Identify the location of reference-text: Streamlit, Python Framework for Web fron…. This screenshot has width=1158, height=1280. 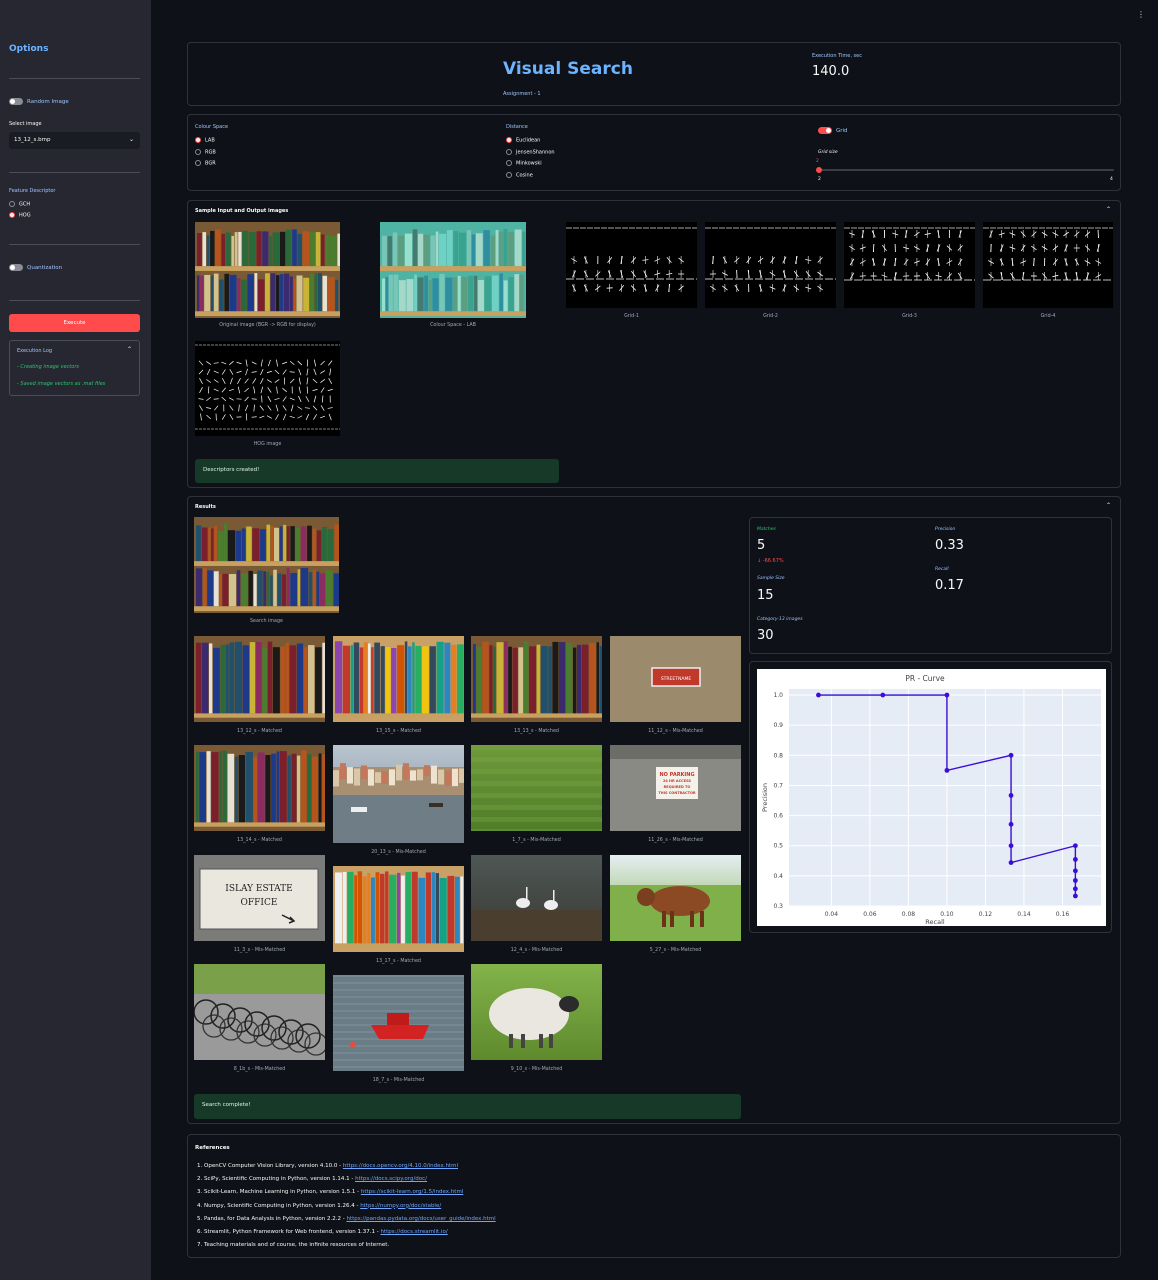
(292, 1232).